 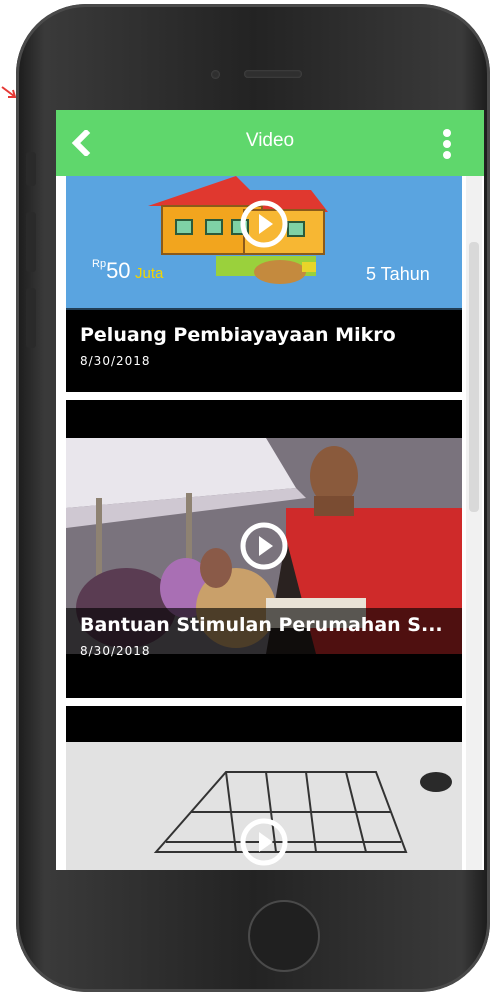 I want to click on video-thumbnail, so click(x=264, y=806).